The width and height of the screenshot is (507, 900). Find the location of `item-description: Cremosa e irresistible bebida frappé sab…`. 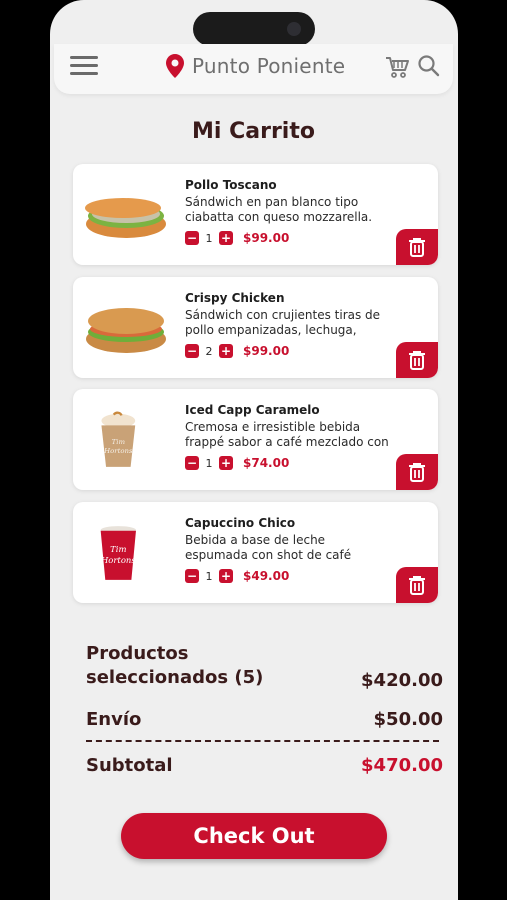

item-description: Cremosa e irresistible bebida frappé sab… is located at coordinates (287, 434).